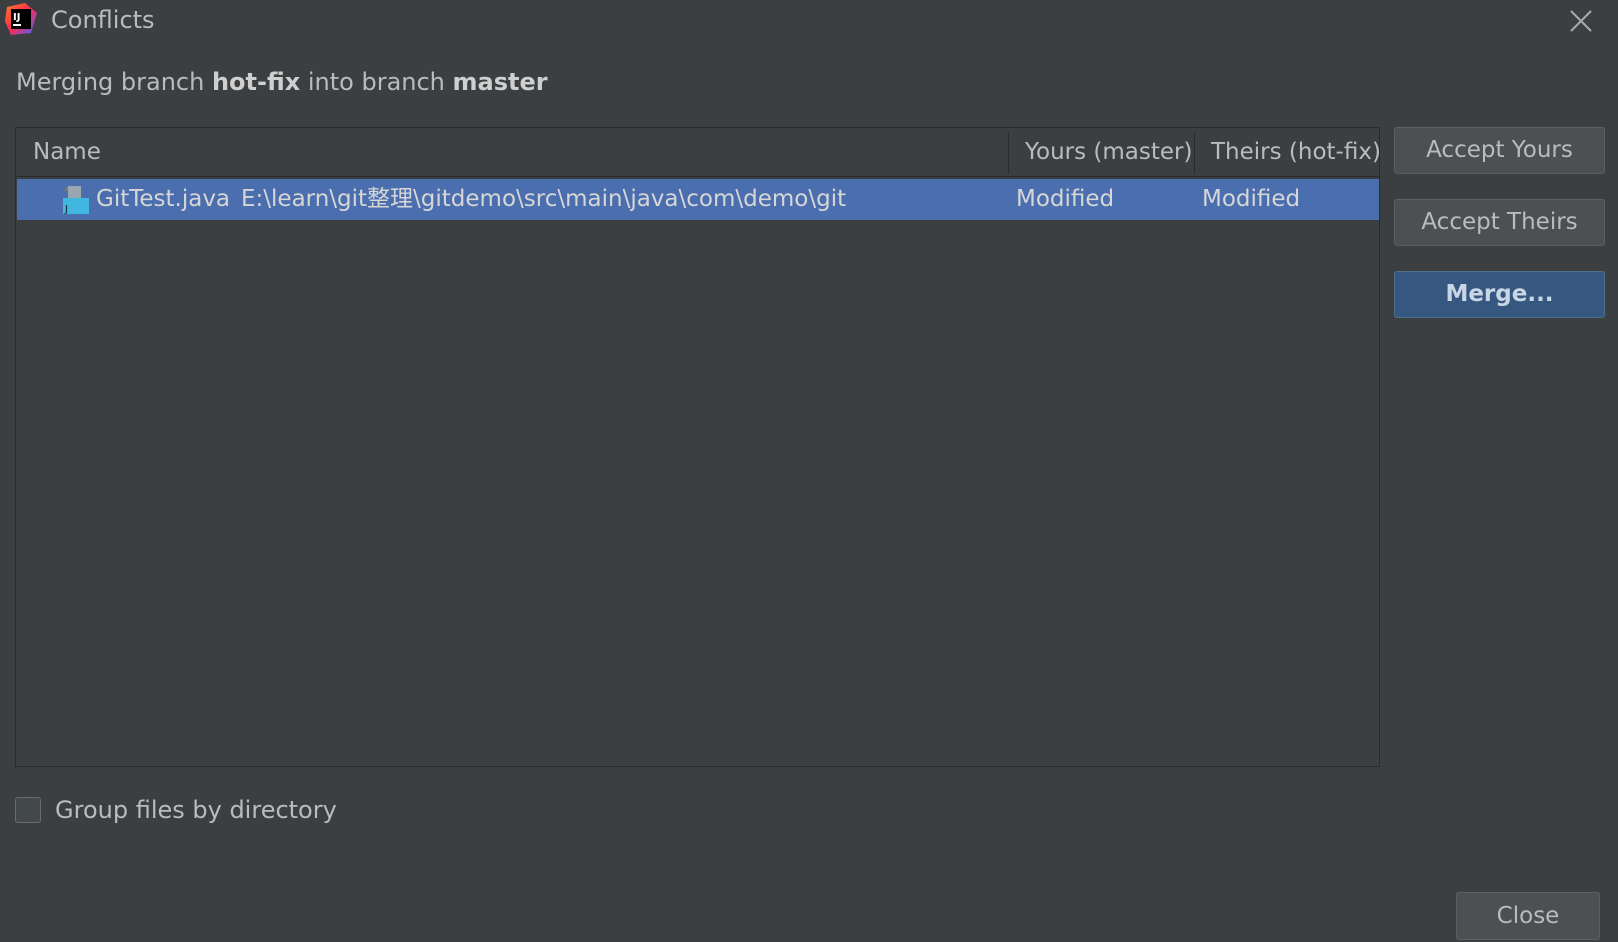 This screenshot has width=1618, height=942. I want to click on file-name: GitTest.java, so click(163, 199).